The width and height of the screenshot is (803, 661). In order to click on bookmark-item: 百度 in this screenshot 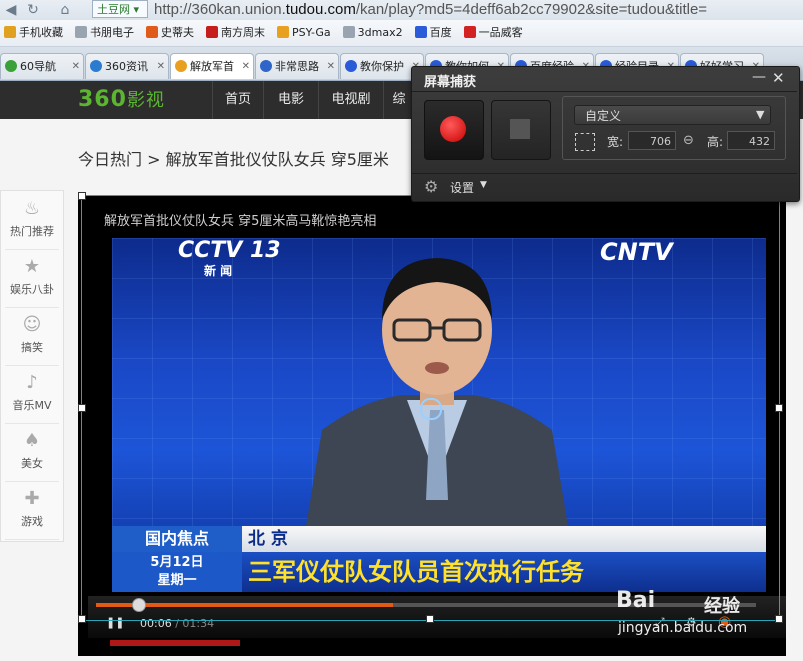, I will do `click(431, 33)`.